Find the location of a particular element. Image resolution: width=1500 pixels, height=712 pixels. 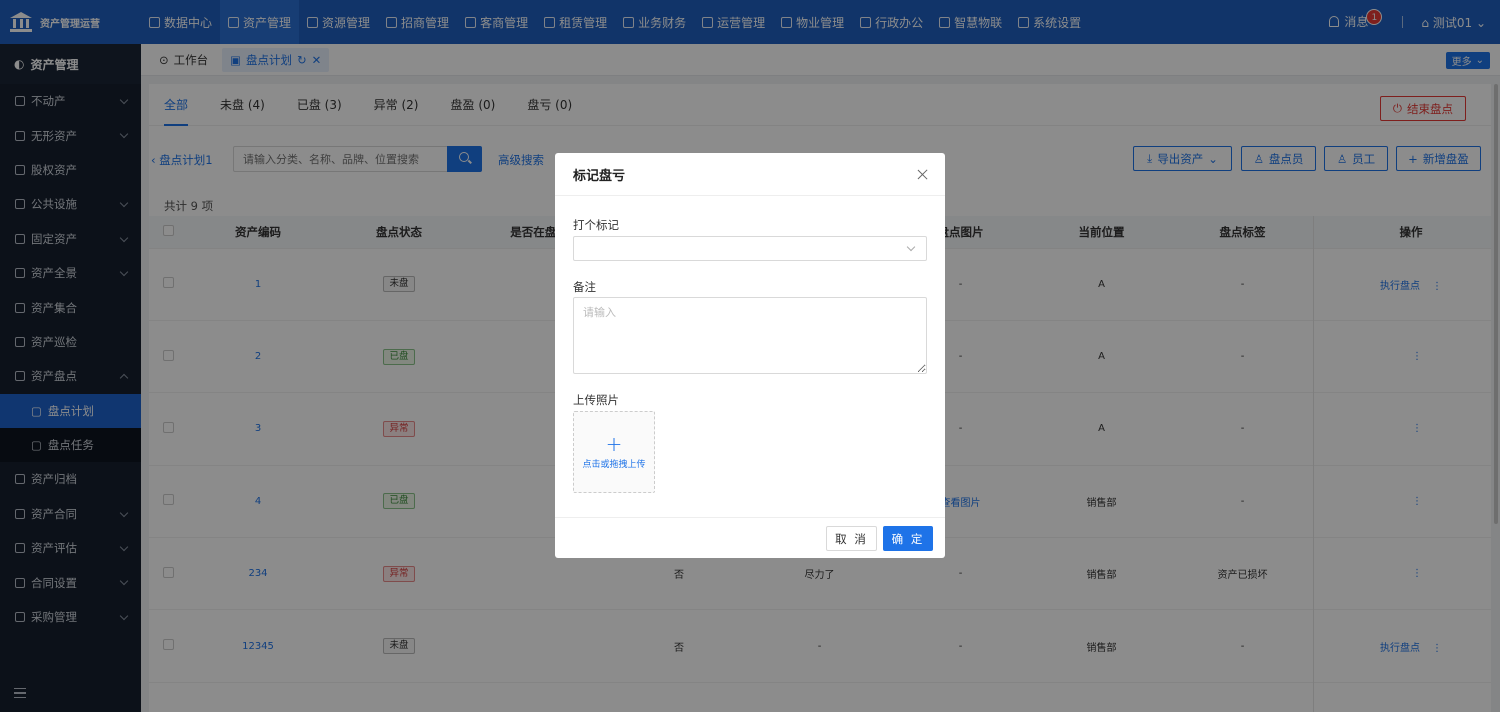

close-icon is located at coordinates (922, 174).